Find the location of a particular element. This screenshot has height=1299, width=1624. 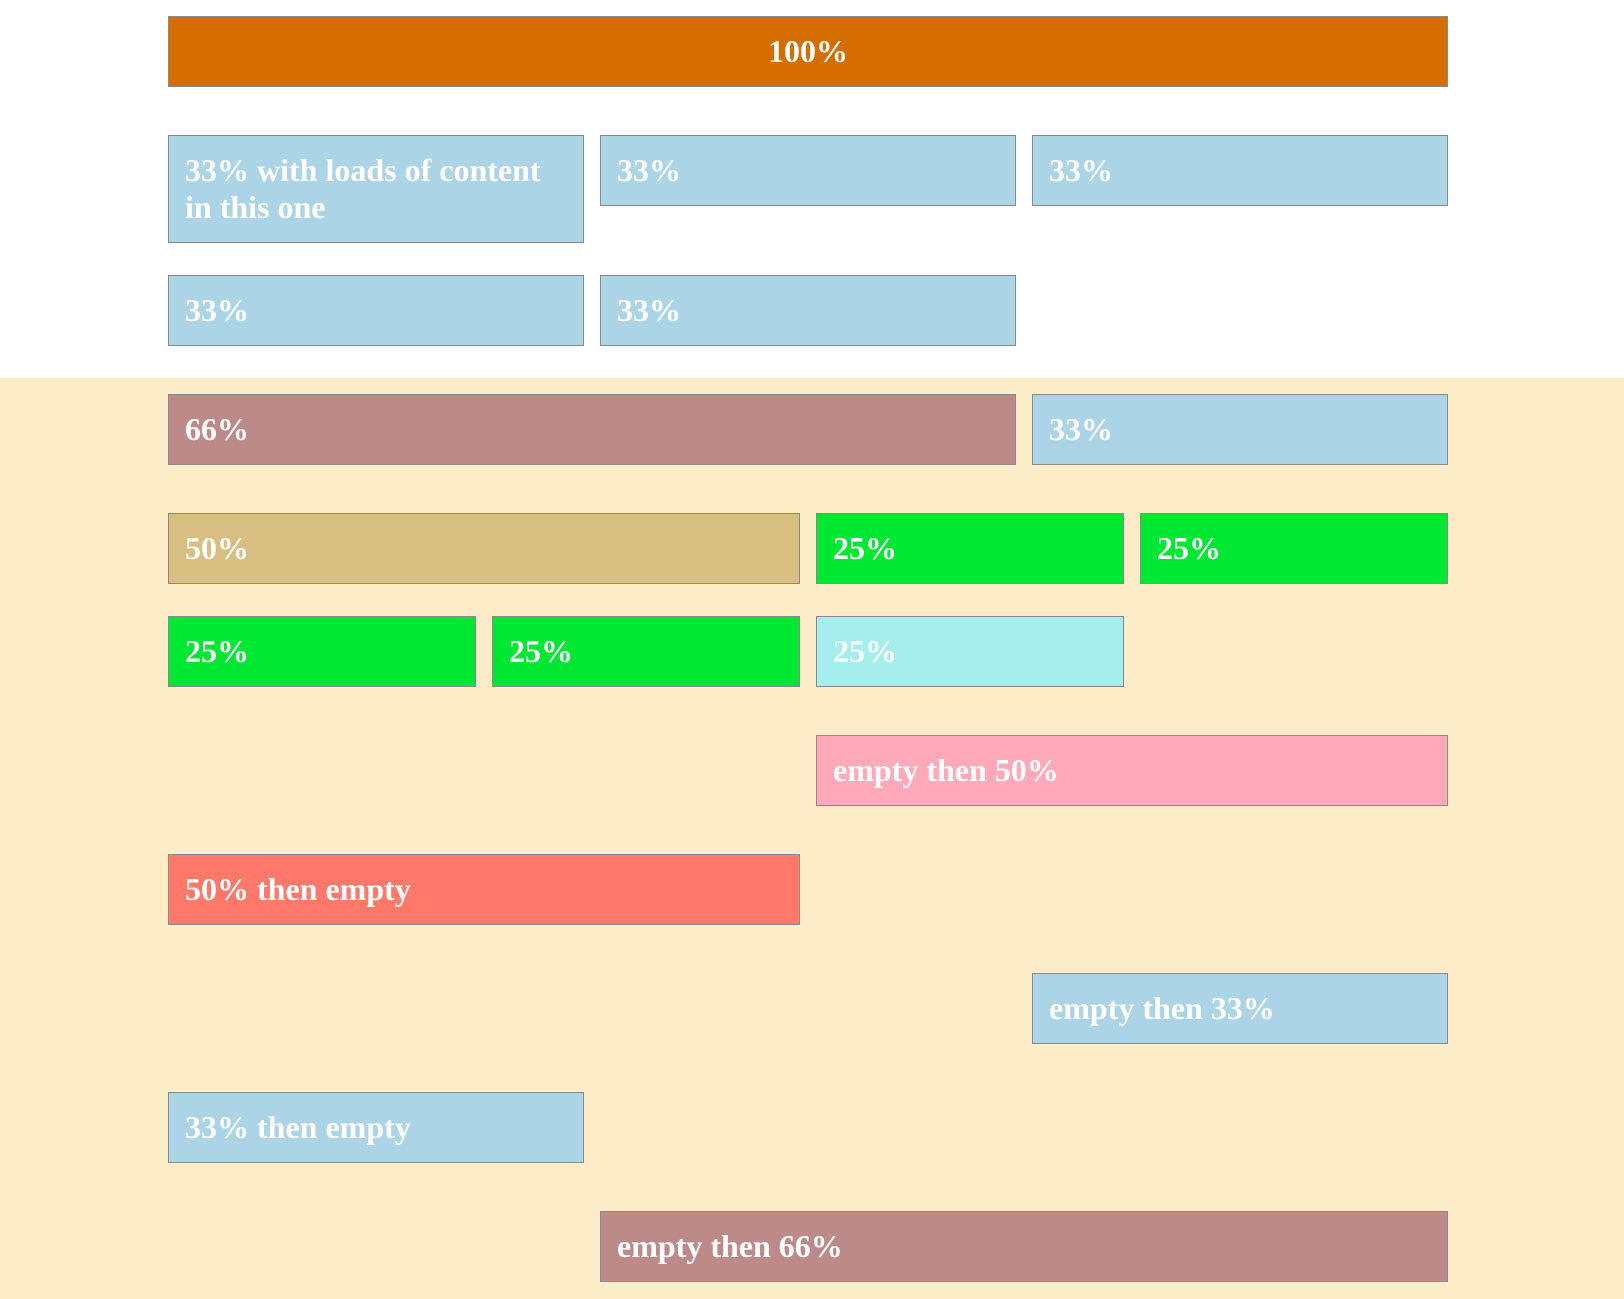

cell-33-percent-loads-of-content: 33% with loads of content in this one is located at coordinates (376, 189).